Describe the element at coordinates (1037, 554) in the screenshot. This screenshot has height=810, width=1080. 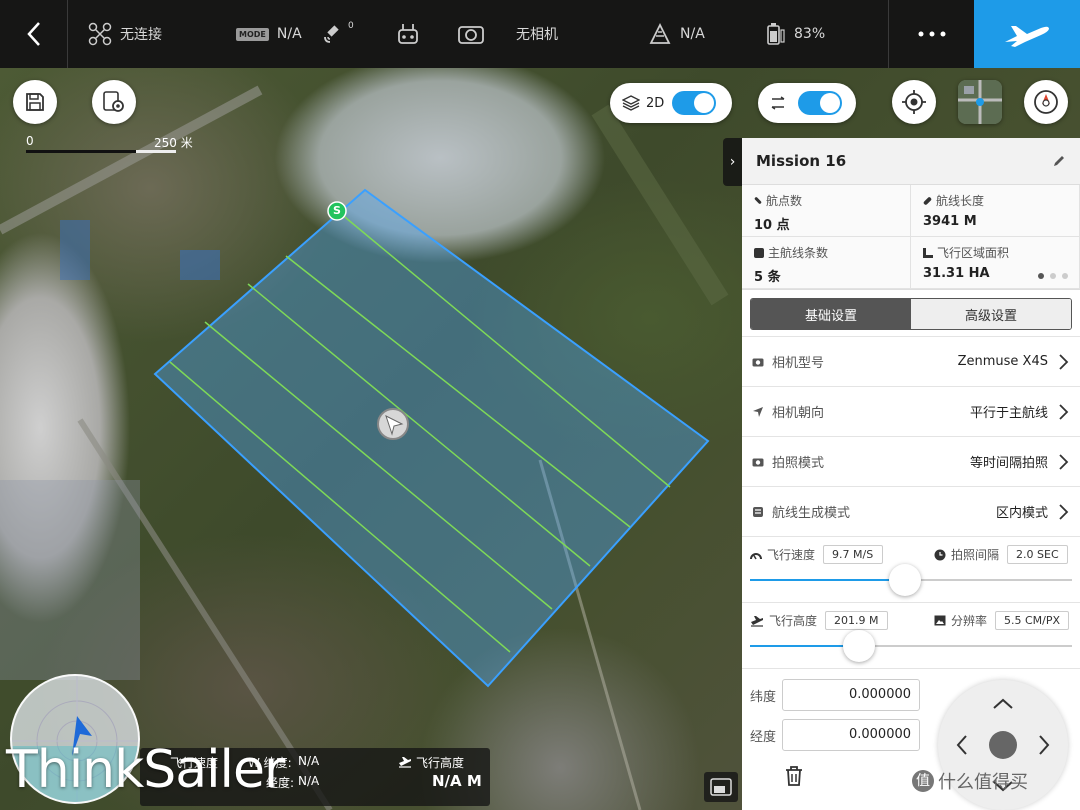
I see `interval-value: 2.0 SEC` at that location.